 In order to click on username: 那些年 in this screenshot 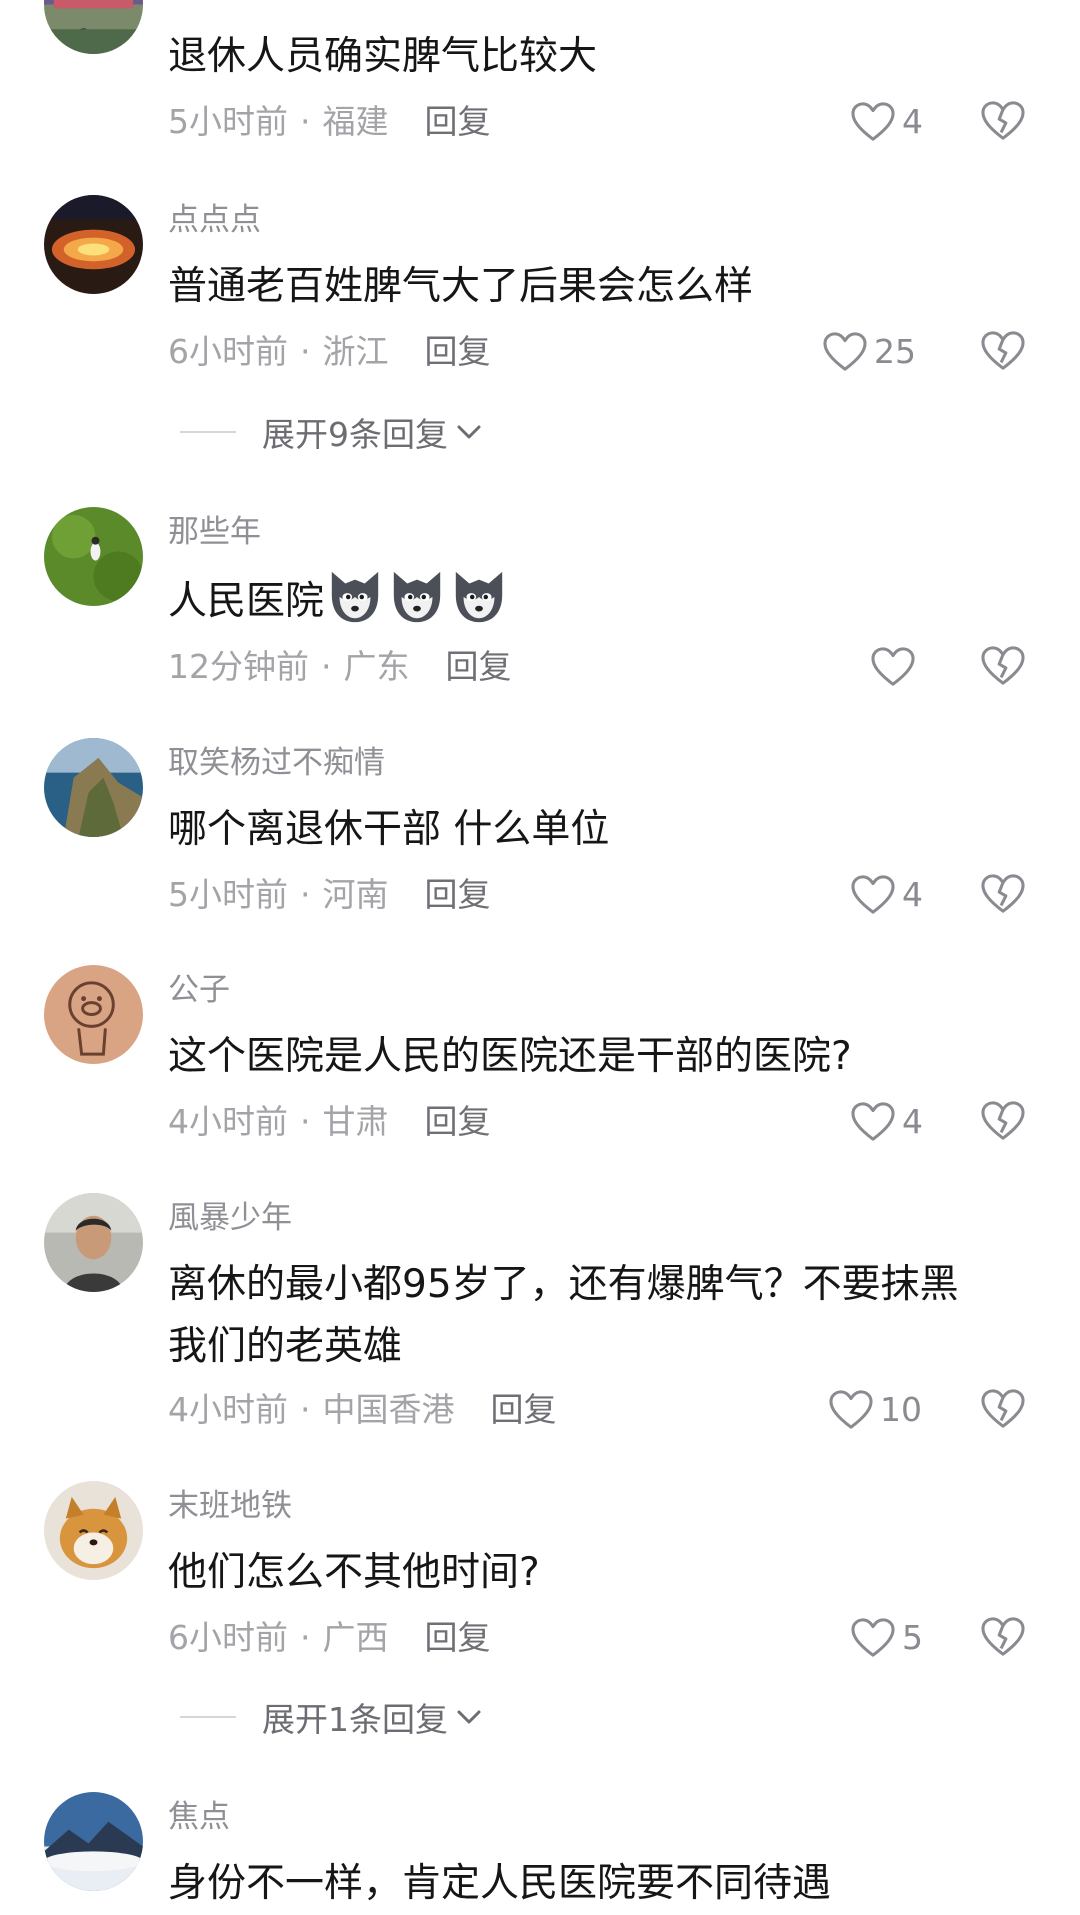, I will do `click(214, 532)`.